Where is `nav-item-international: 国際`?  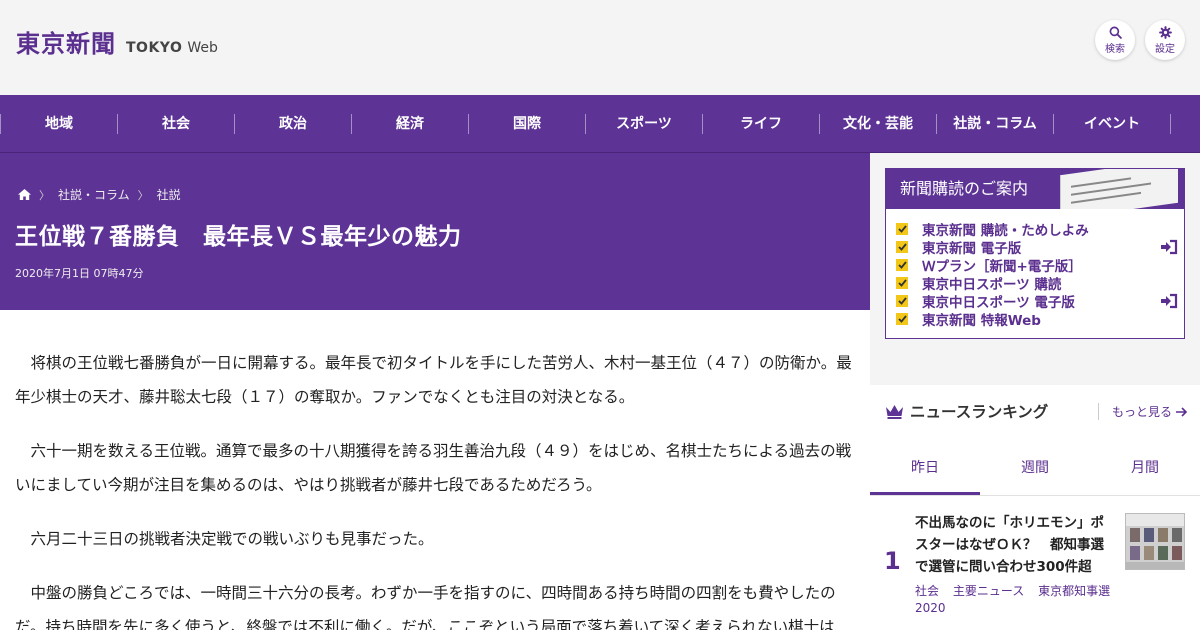
nav-item-international: 国際 is located at coordinates (527, 124).